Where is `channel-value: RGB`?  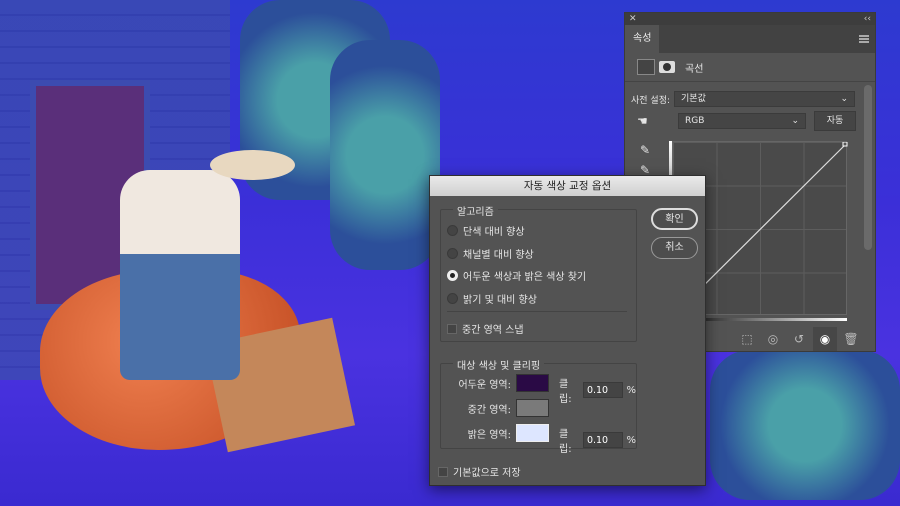 channel-value: RGB is located at coordinates (695, 121).